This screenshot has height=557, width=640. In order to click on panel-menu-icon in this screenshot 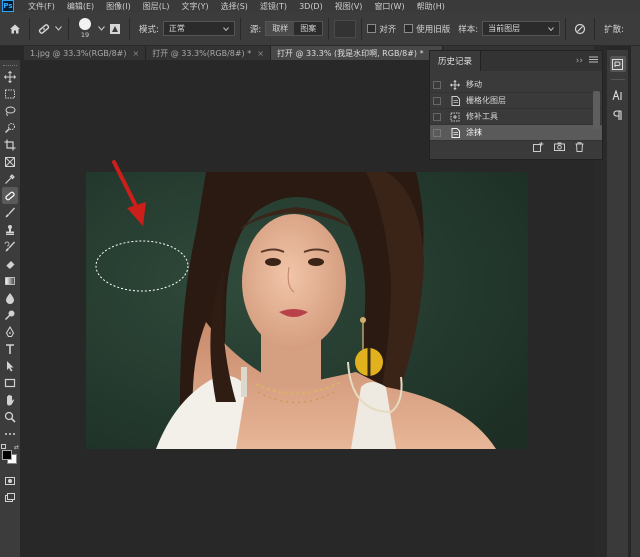, I will do `click(593, 61)`.